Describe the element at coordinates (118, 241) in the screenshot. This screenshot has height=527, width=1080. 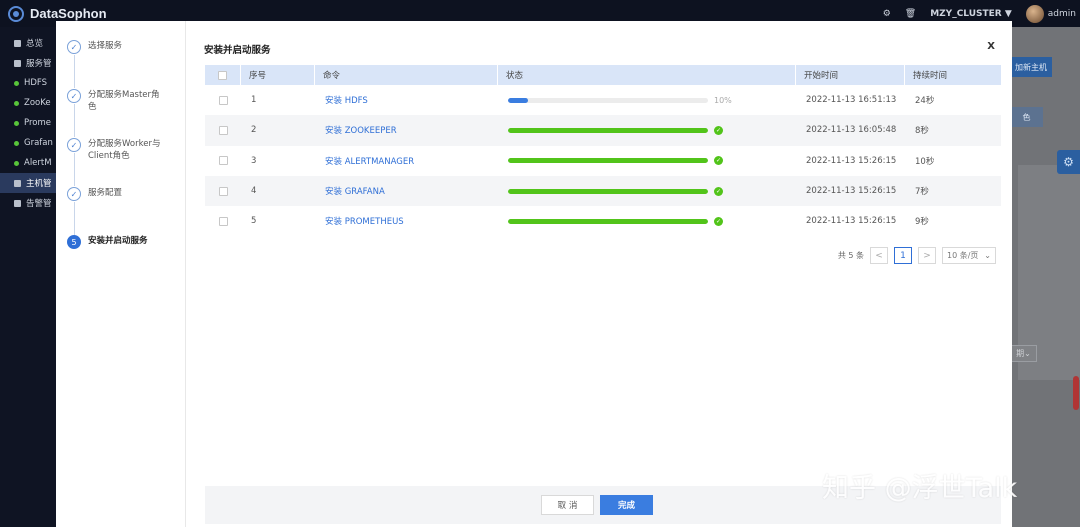
I see `step-label: 安装并启动服务` at that location.